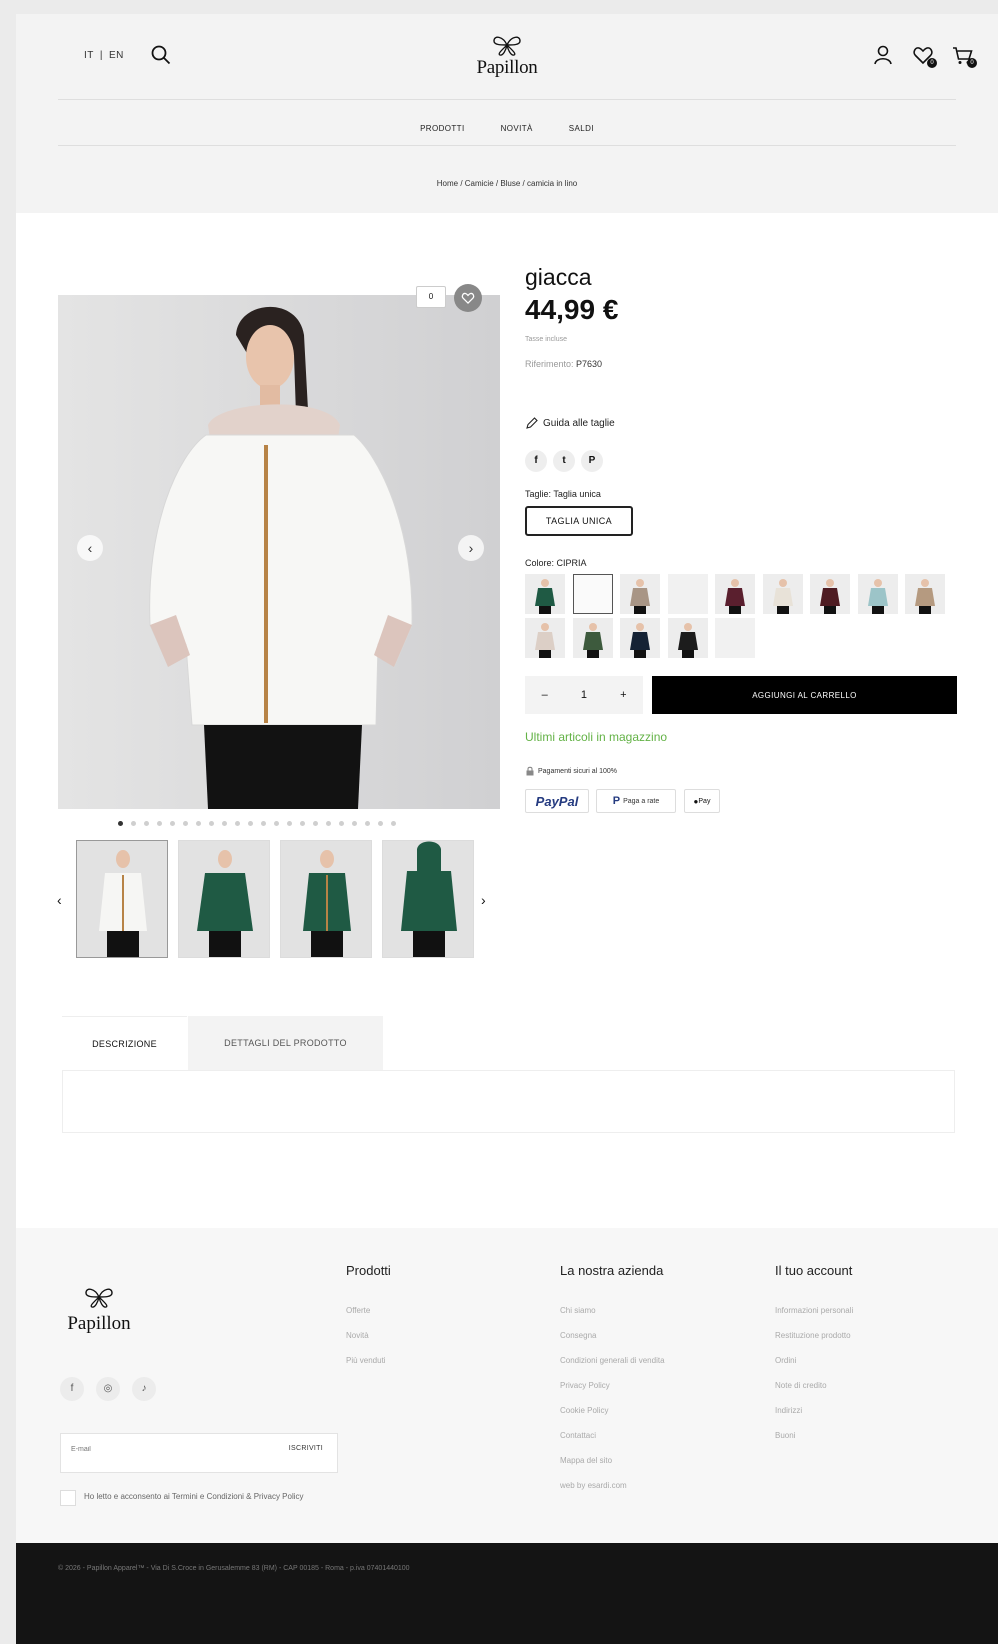 This screenshot has height=1644, width=998. I want to click on nav-item-novita: NOVITÀ, so click(517, 128).